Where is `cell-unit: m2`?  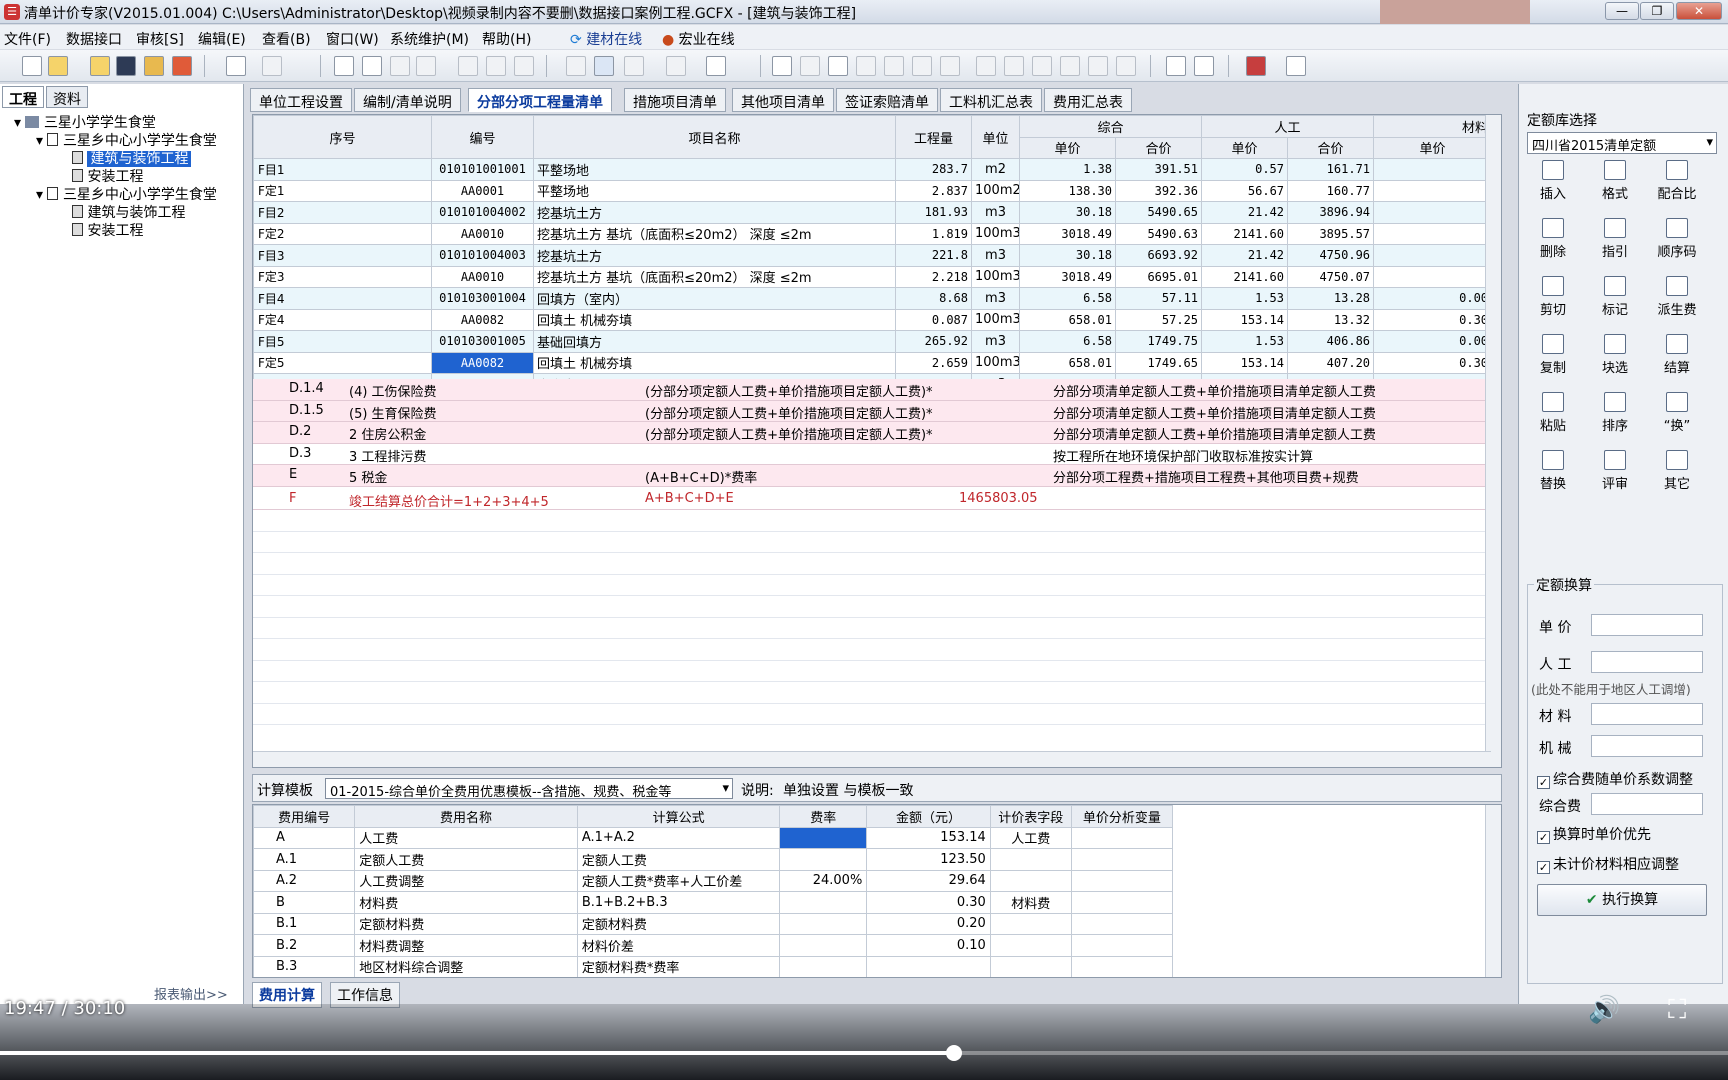 cell-unit: m2 is located at coordinates (995, 169).